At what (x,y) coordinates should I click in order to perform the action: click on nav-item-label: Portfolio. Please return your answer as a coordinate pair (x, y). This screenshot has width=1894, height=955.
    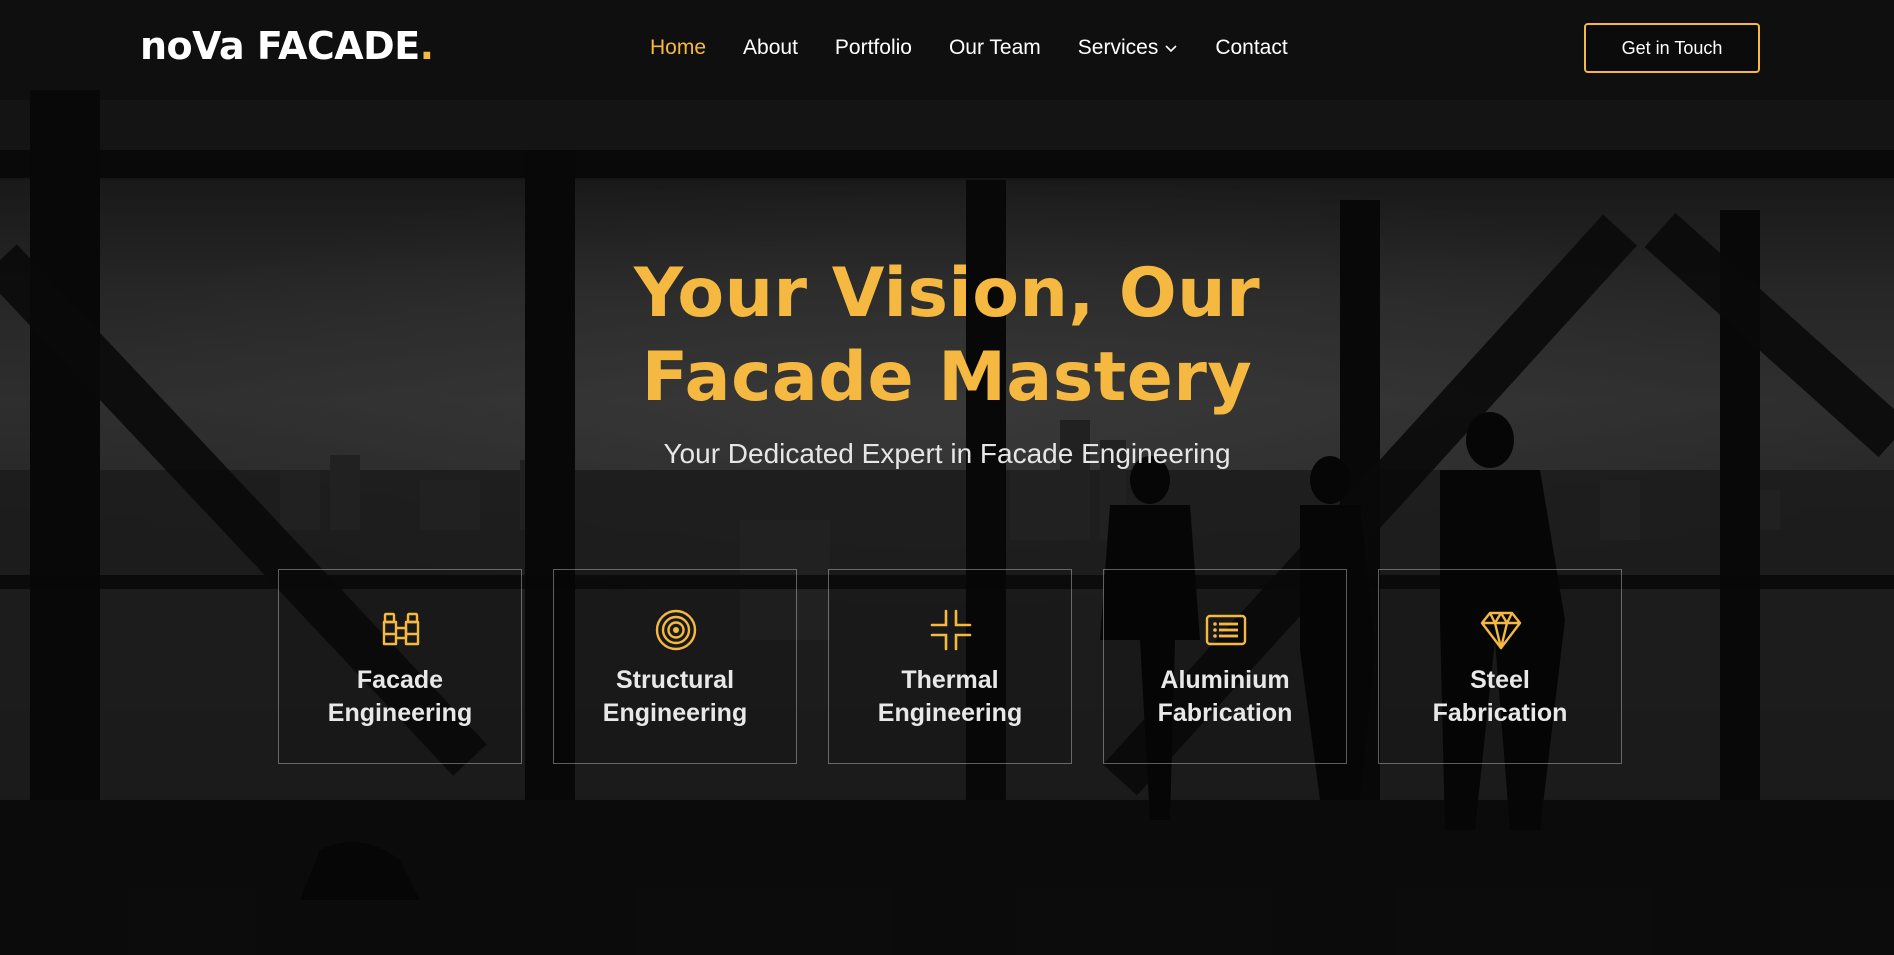
    Looking at the image, I should click on (873, 47).